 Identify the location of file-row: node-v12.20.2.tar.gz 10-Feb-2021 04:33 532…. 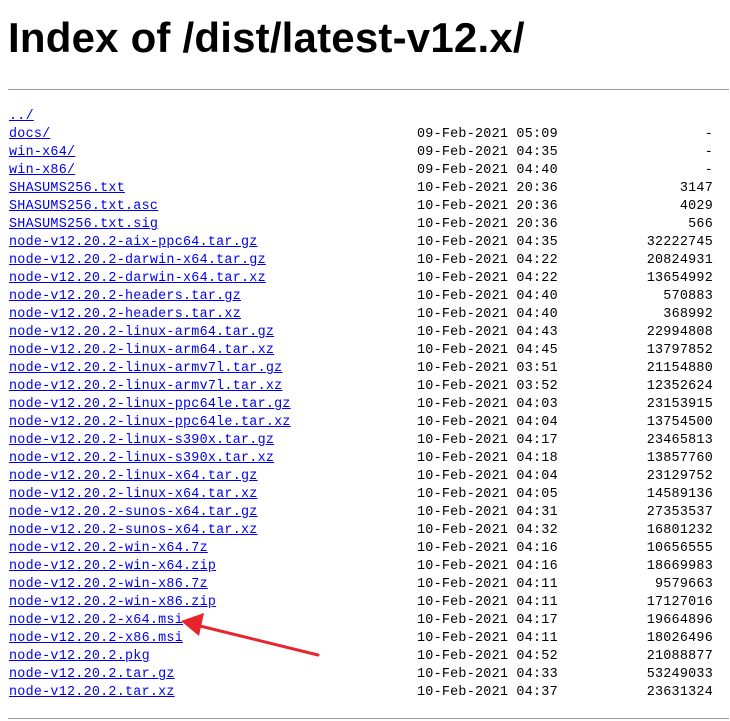
(365, 675).